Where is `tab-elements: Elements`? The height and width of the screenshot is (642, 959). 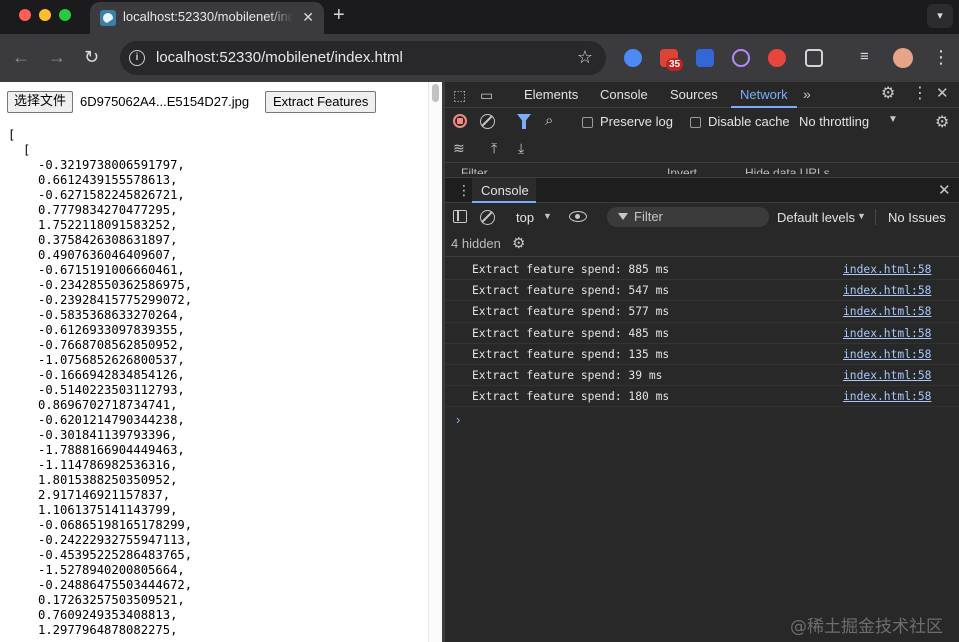 tab-elements: Elements is located at coordinates (551, 94).